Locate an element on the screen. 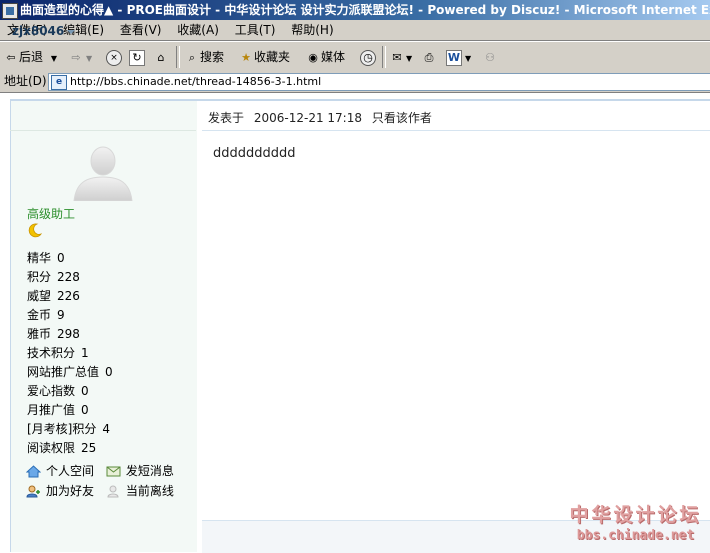 Image resolution: width=710 pixels, height=553 pixels. edit-button: W ▼ is located at coordinates (458, 57).